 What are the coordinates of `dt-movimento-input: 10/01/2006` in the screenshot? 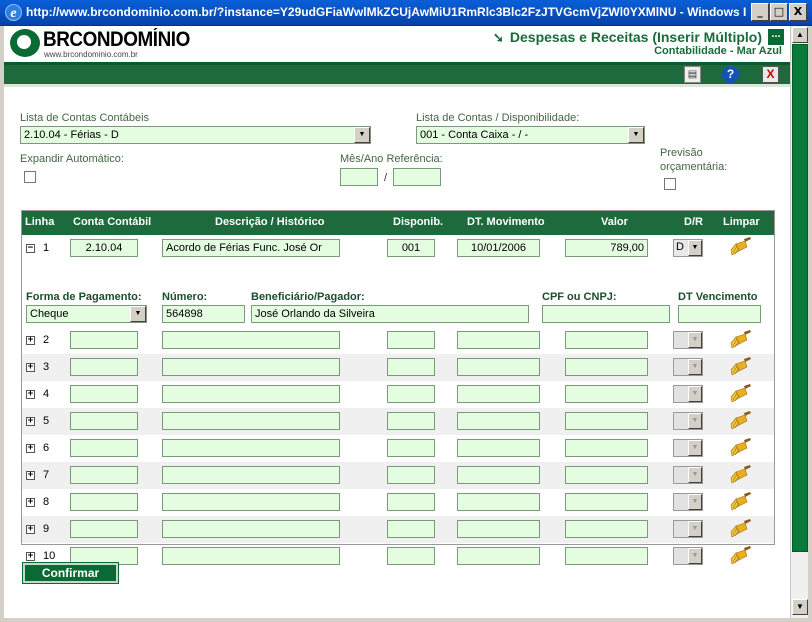 It's located at (498, 248).